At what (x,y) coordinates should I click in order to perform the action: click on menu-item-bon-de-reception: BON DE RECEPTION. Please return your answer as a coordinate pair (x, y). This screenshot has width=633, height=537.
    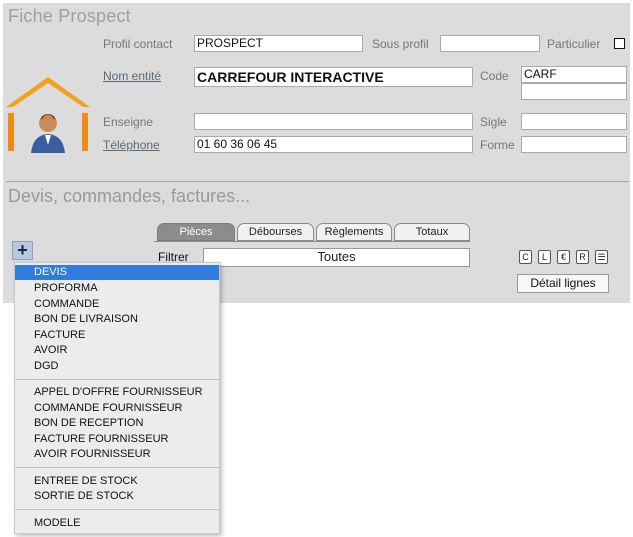
    Looking at the image, I should click on (117, 423).